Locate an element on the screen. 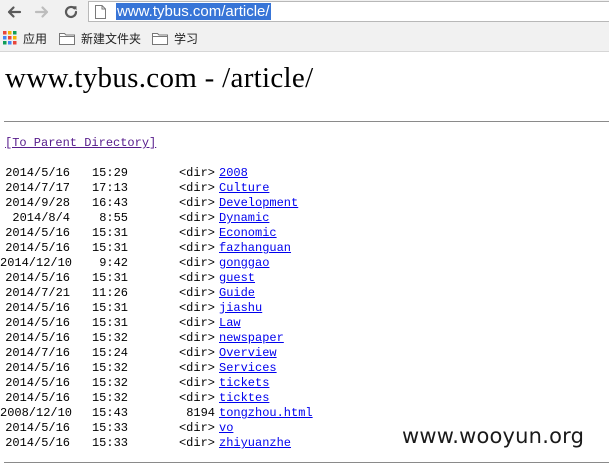 Image resolution: width=609 pixels, height=466 pixels. back-arrow-icon is located at coordinates (14, 12).